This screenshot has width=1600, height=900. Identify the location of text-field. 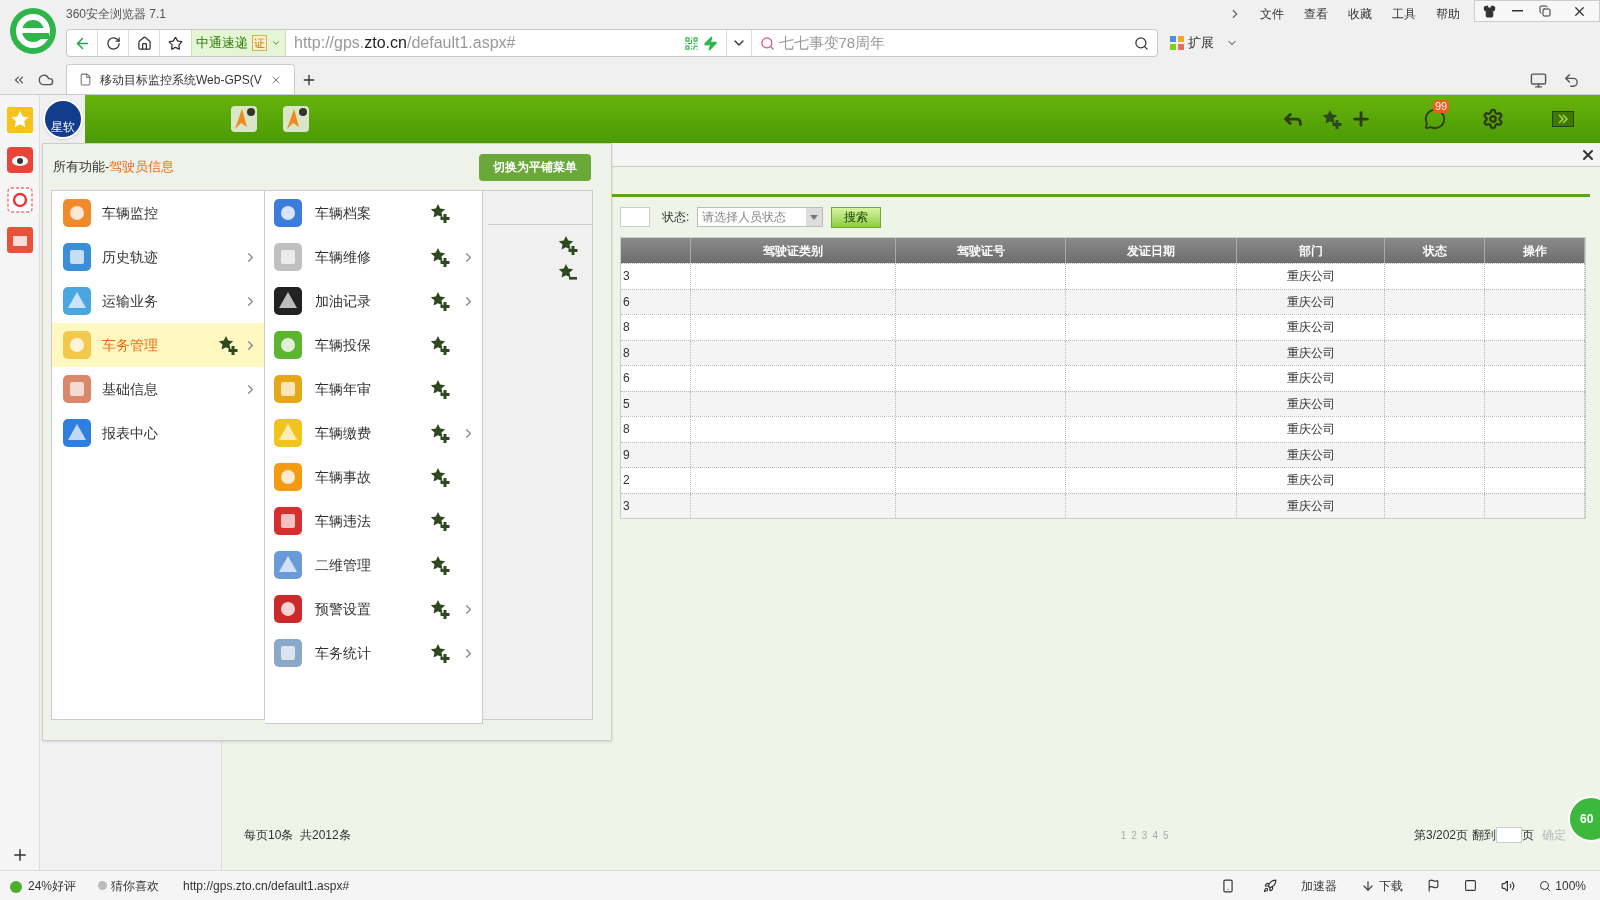
(635, 217).